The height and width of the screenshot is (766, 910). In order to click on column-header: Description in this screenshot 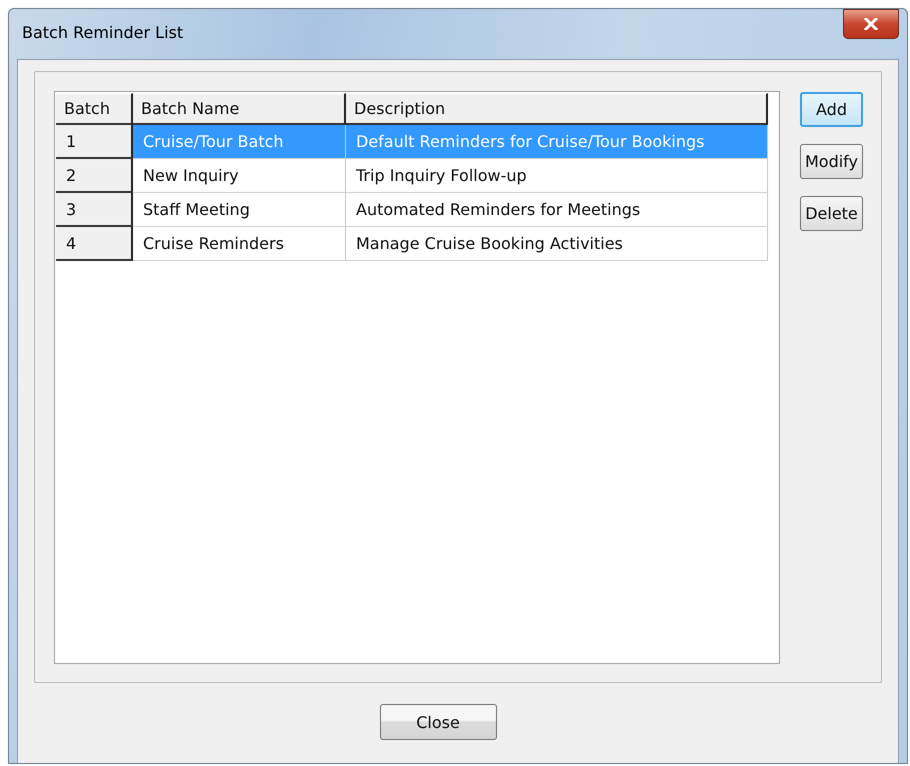, I will do `click(557, 109)`.